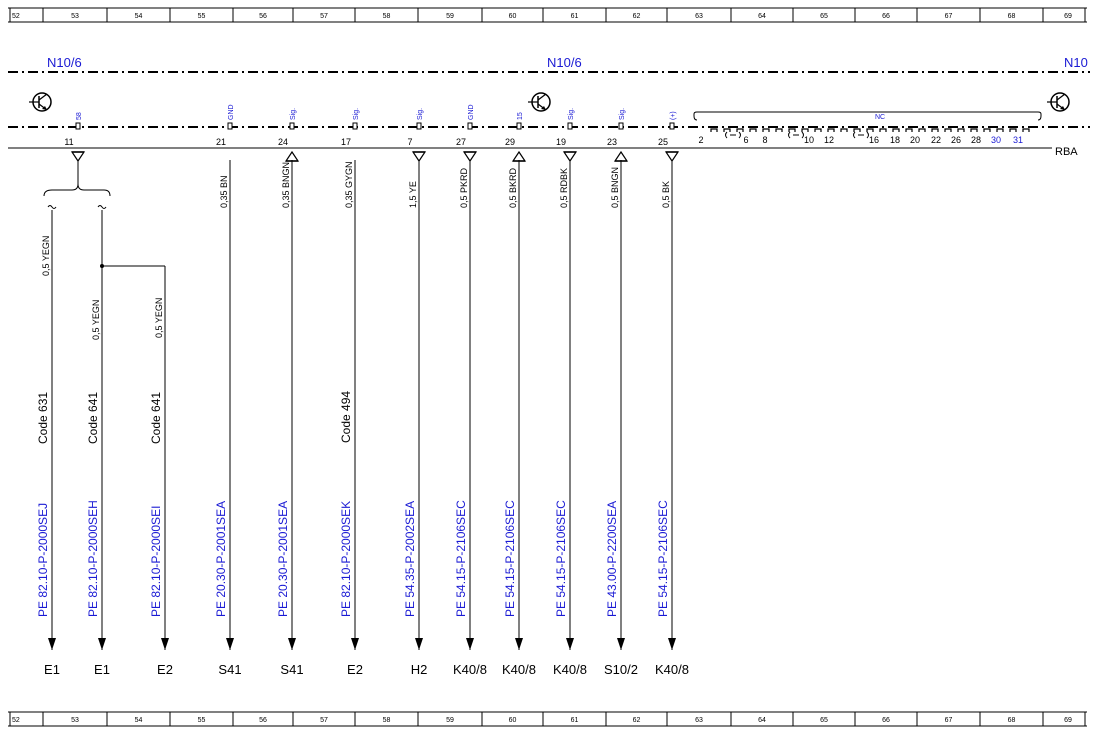  I want to click on nc-pin-number: 28, so click(976, 140).